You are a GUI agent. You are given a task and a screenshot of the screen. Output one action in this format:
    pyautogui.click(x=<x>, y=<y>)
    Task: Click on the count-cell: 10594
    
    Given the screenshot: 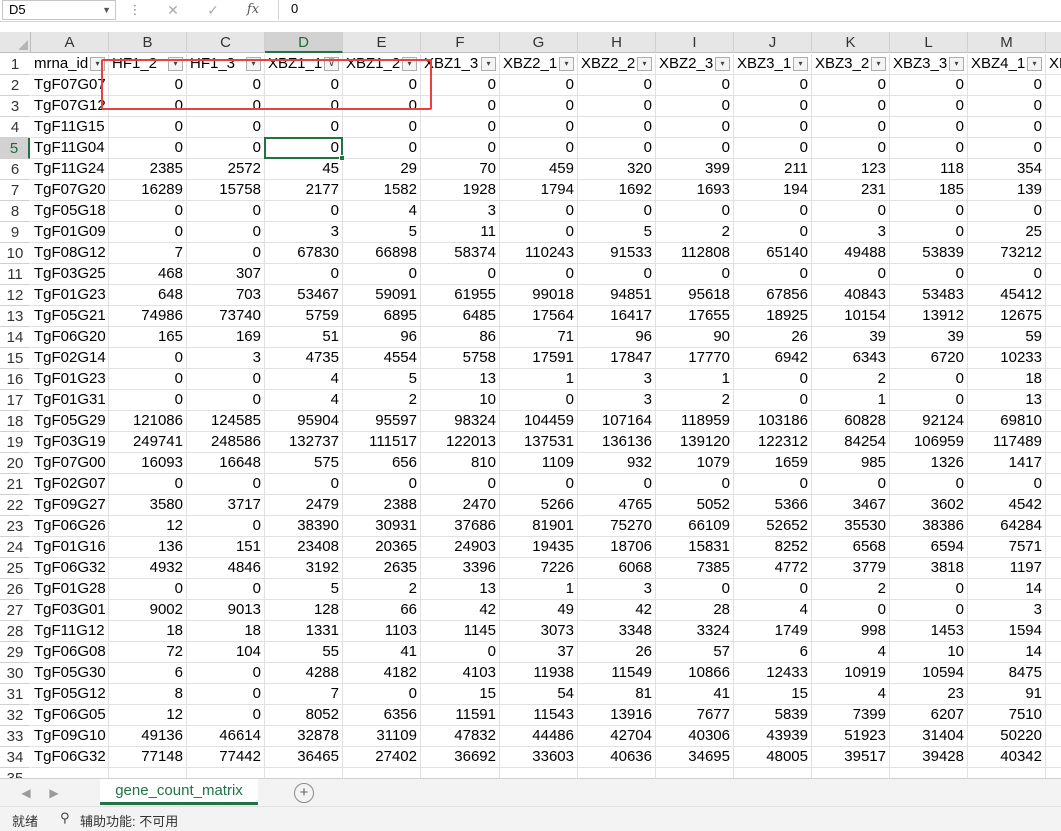 What is the action you would take?
    pyautogui.click(x=929, y=673)
    